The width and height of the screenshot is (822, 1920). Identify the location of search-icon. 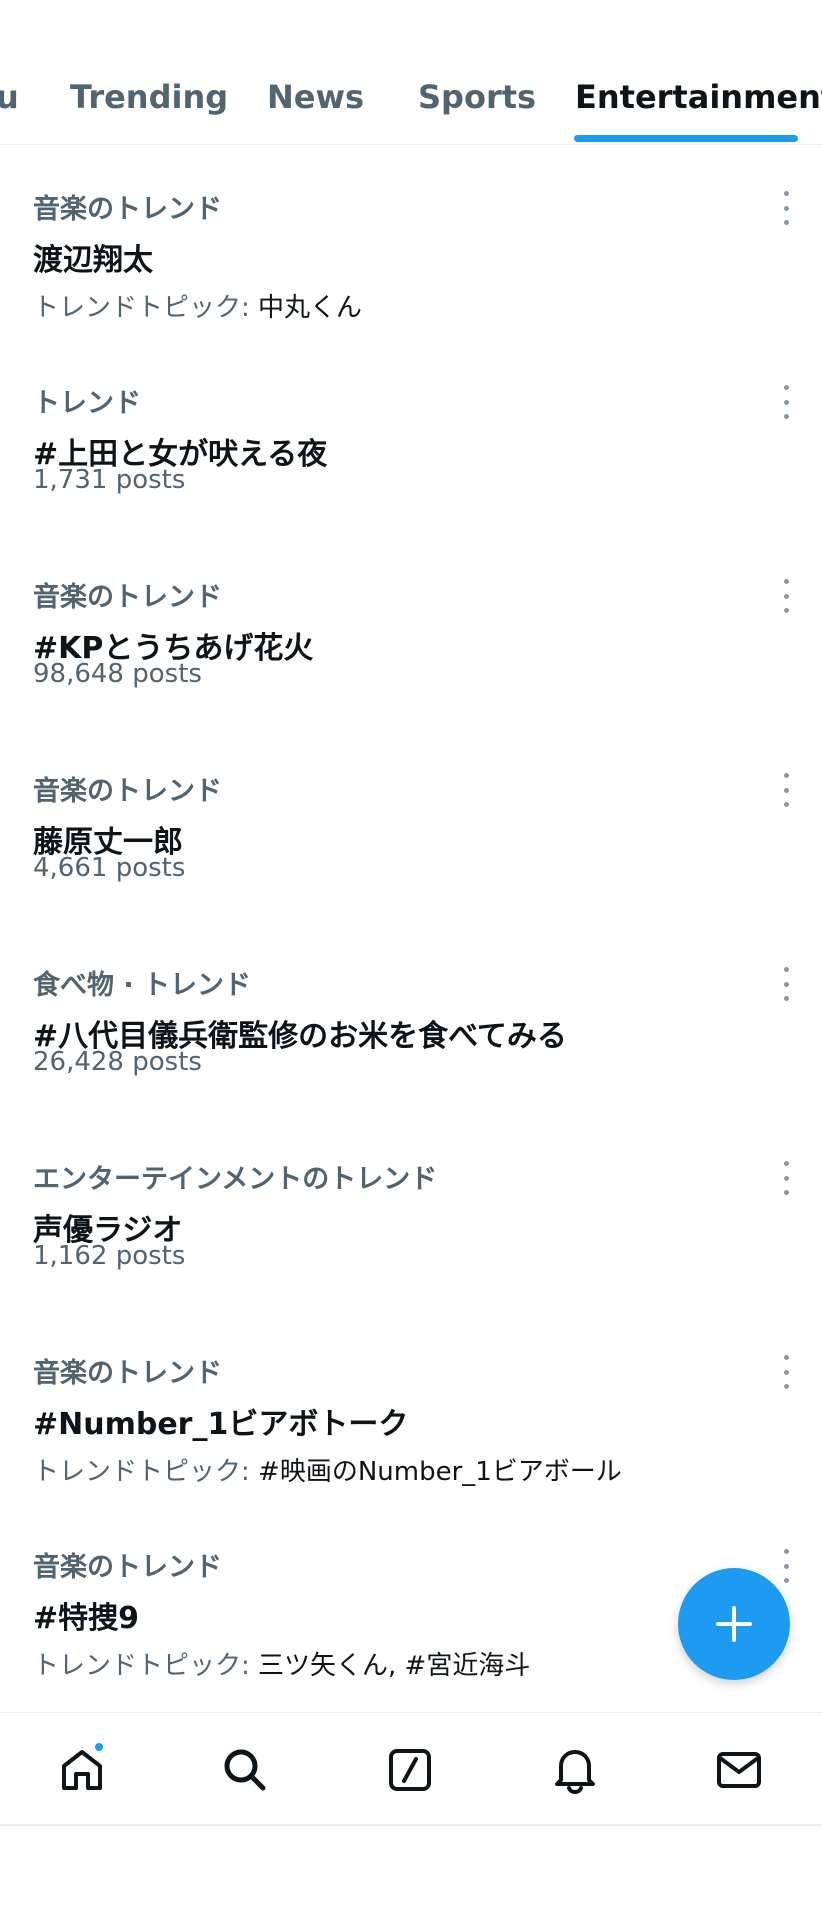
(245, 1770).